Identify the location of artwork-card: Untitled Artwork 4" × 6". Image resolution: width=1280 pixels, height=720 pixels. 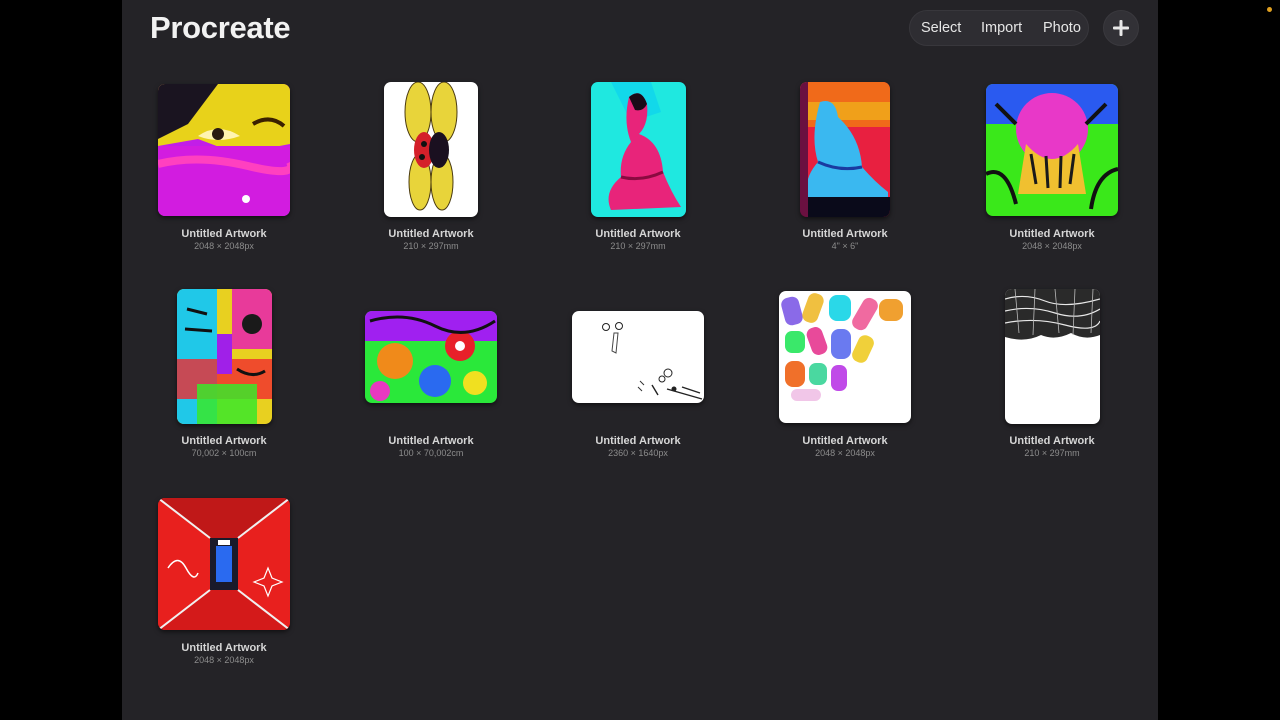
(845, 177).